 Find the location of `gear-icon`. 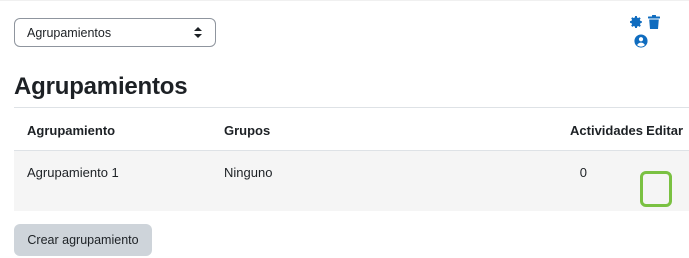

gear-icon is located at coordinates (636, 24).